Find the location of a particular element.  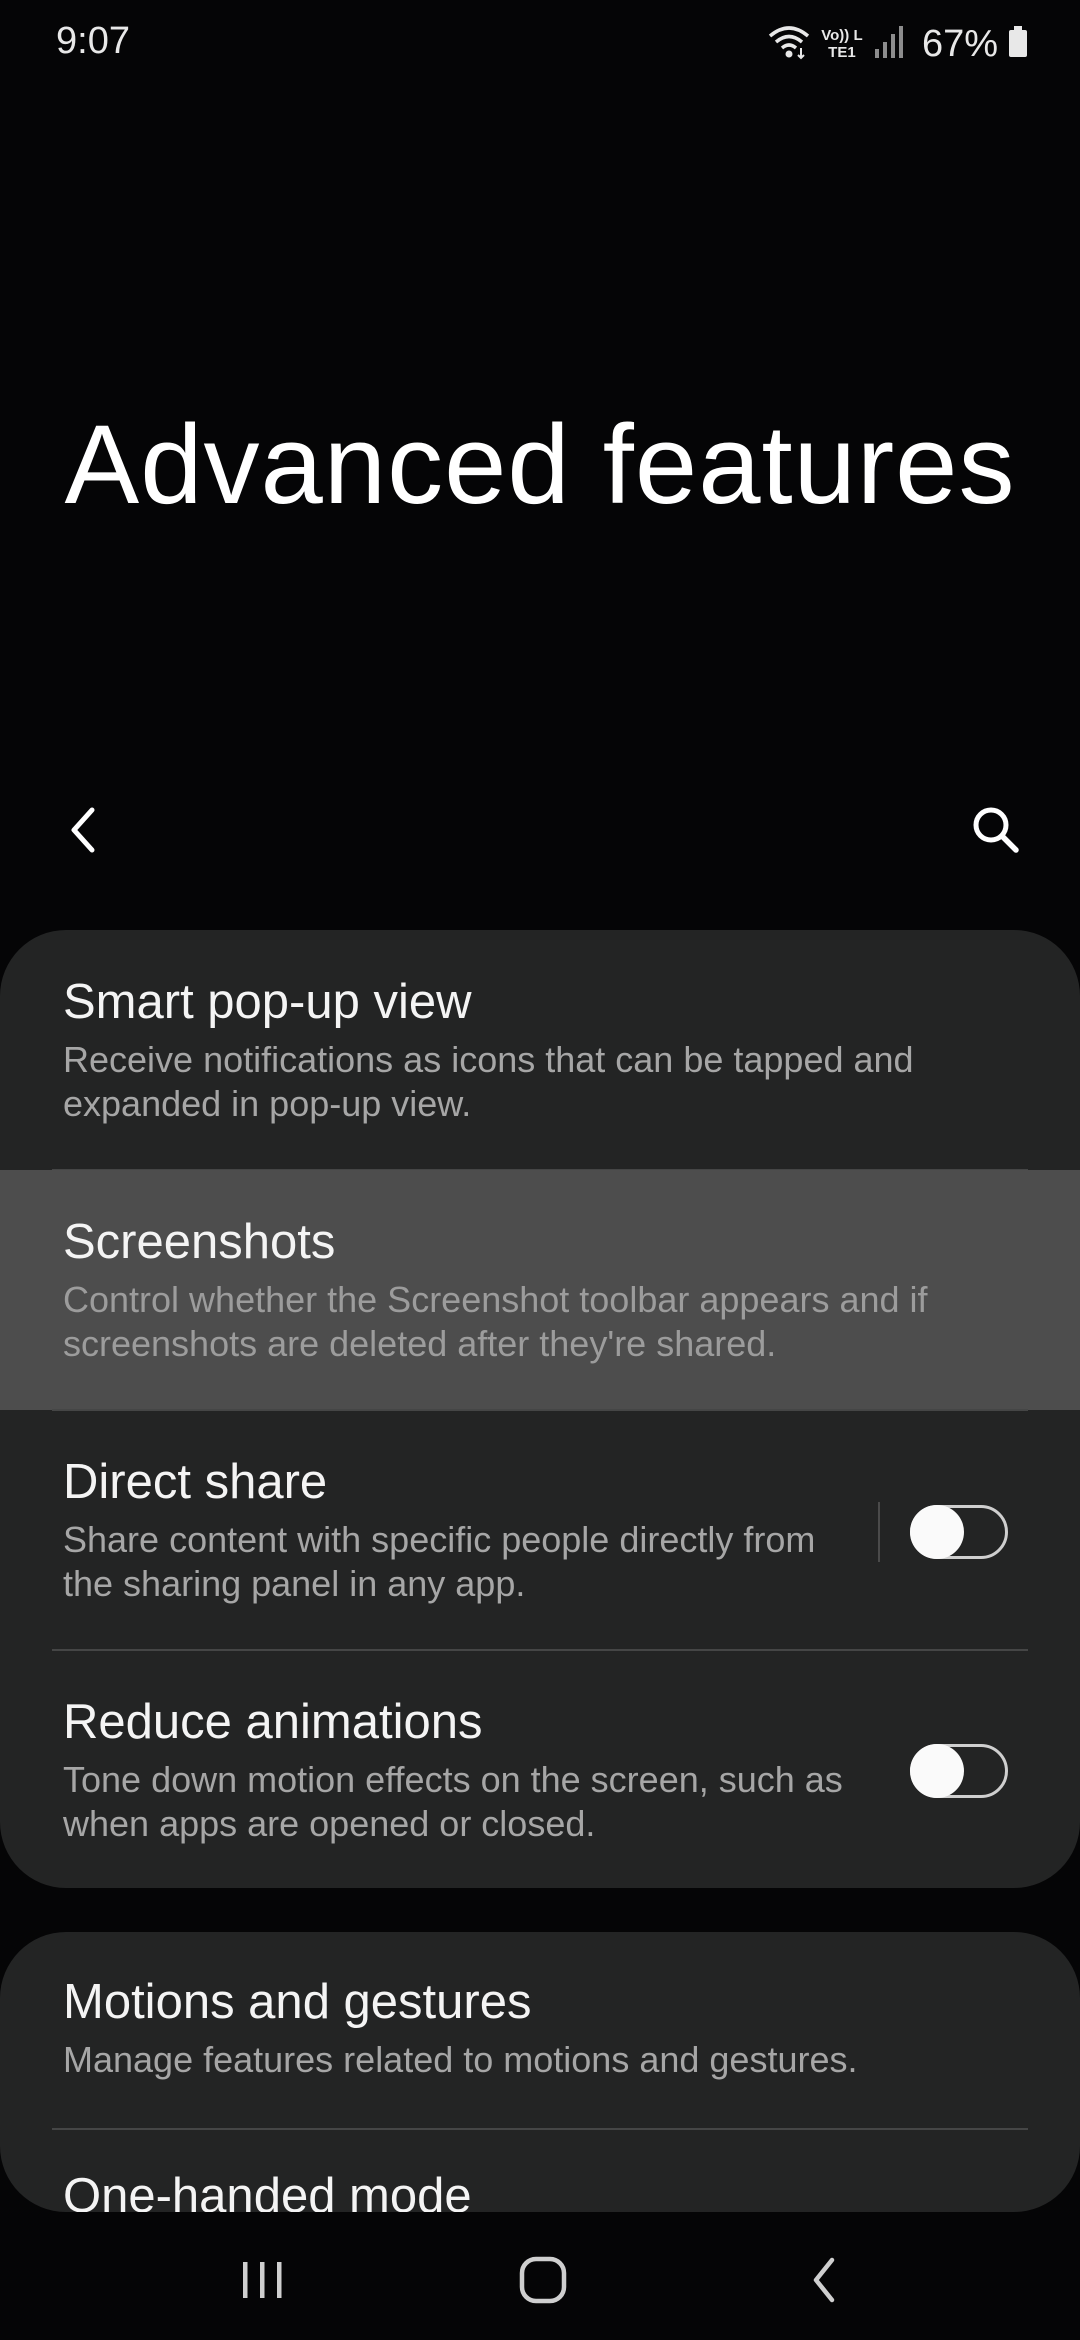

recents-button is located at coordinates (263, 2280).